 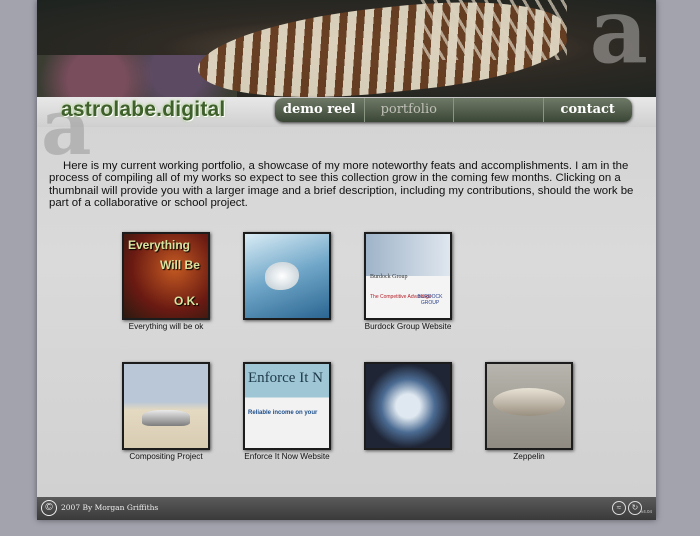 I want to click on thumb-text: Enforce It N, so click(x=285, y=378).